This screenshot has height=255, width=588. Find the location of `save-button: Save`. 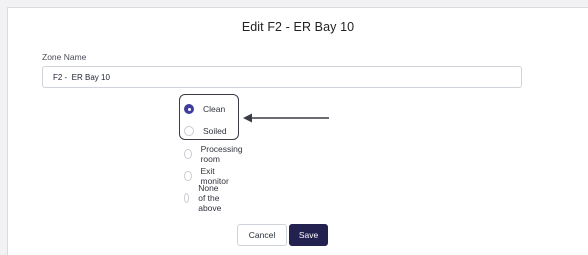

save-button: Save is located at coordinates (308, 235).